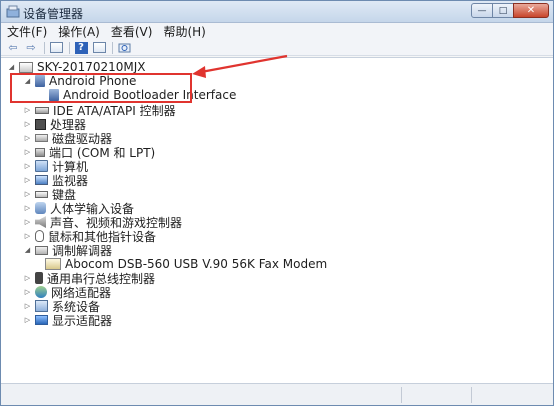 This screenshot has width=554, height=406. Describe the element at coordinates (41, 138) in the screenshot. I see `disk-drive-icon` at that location.